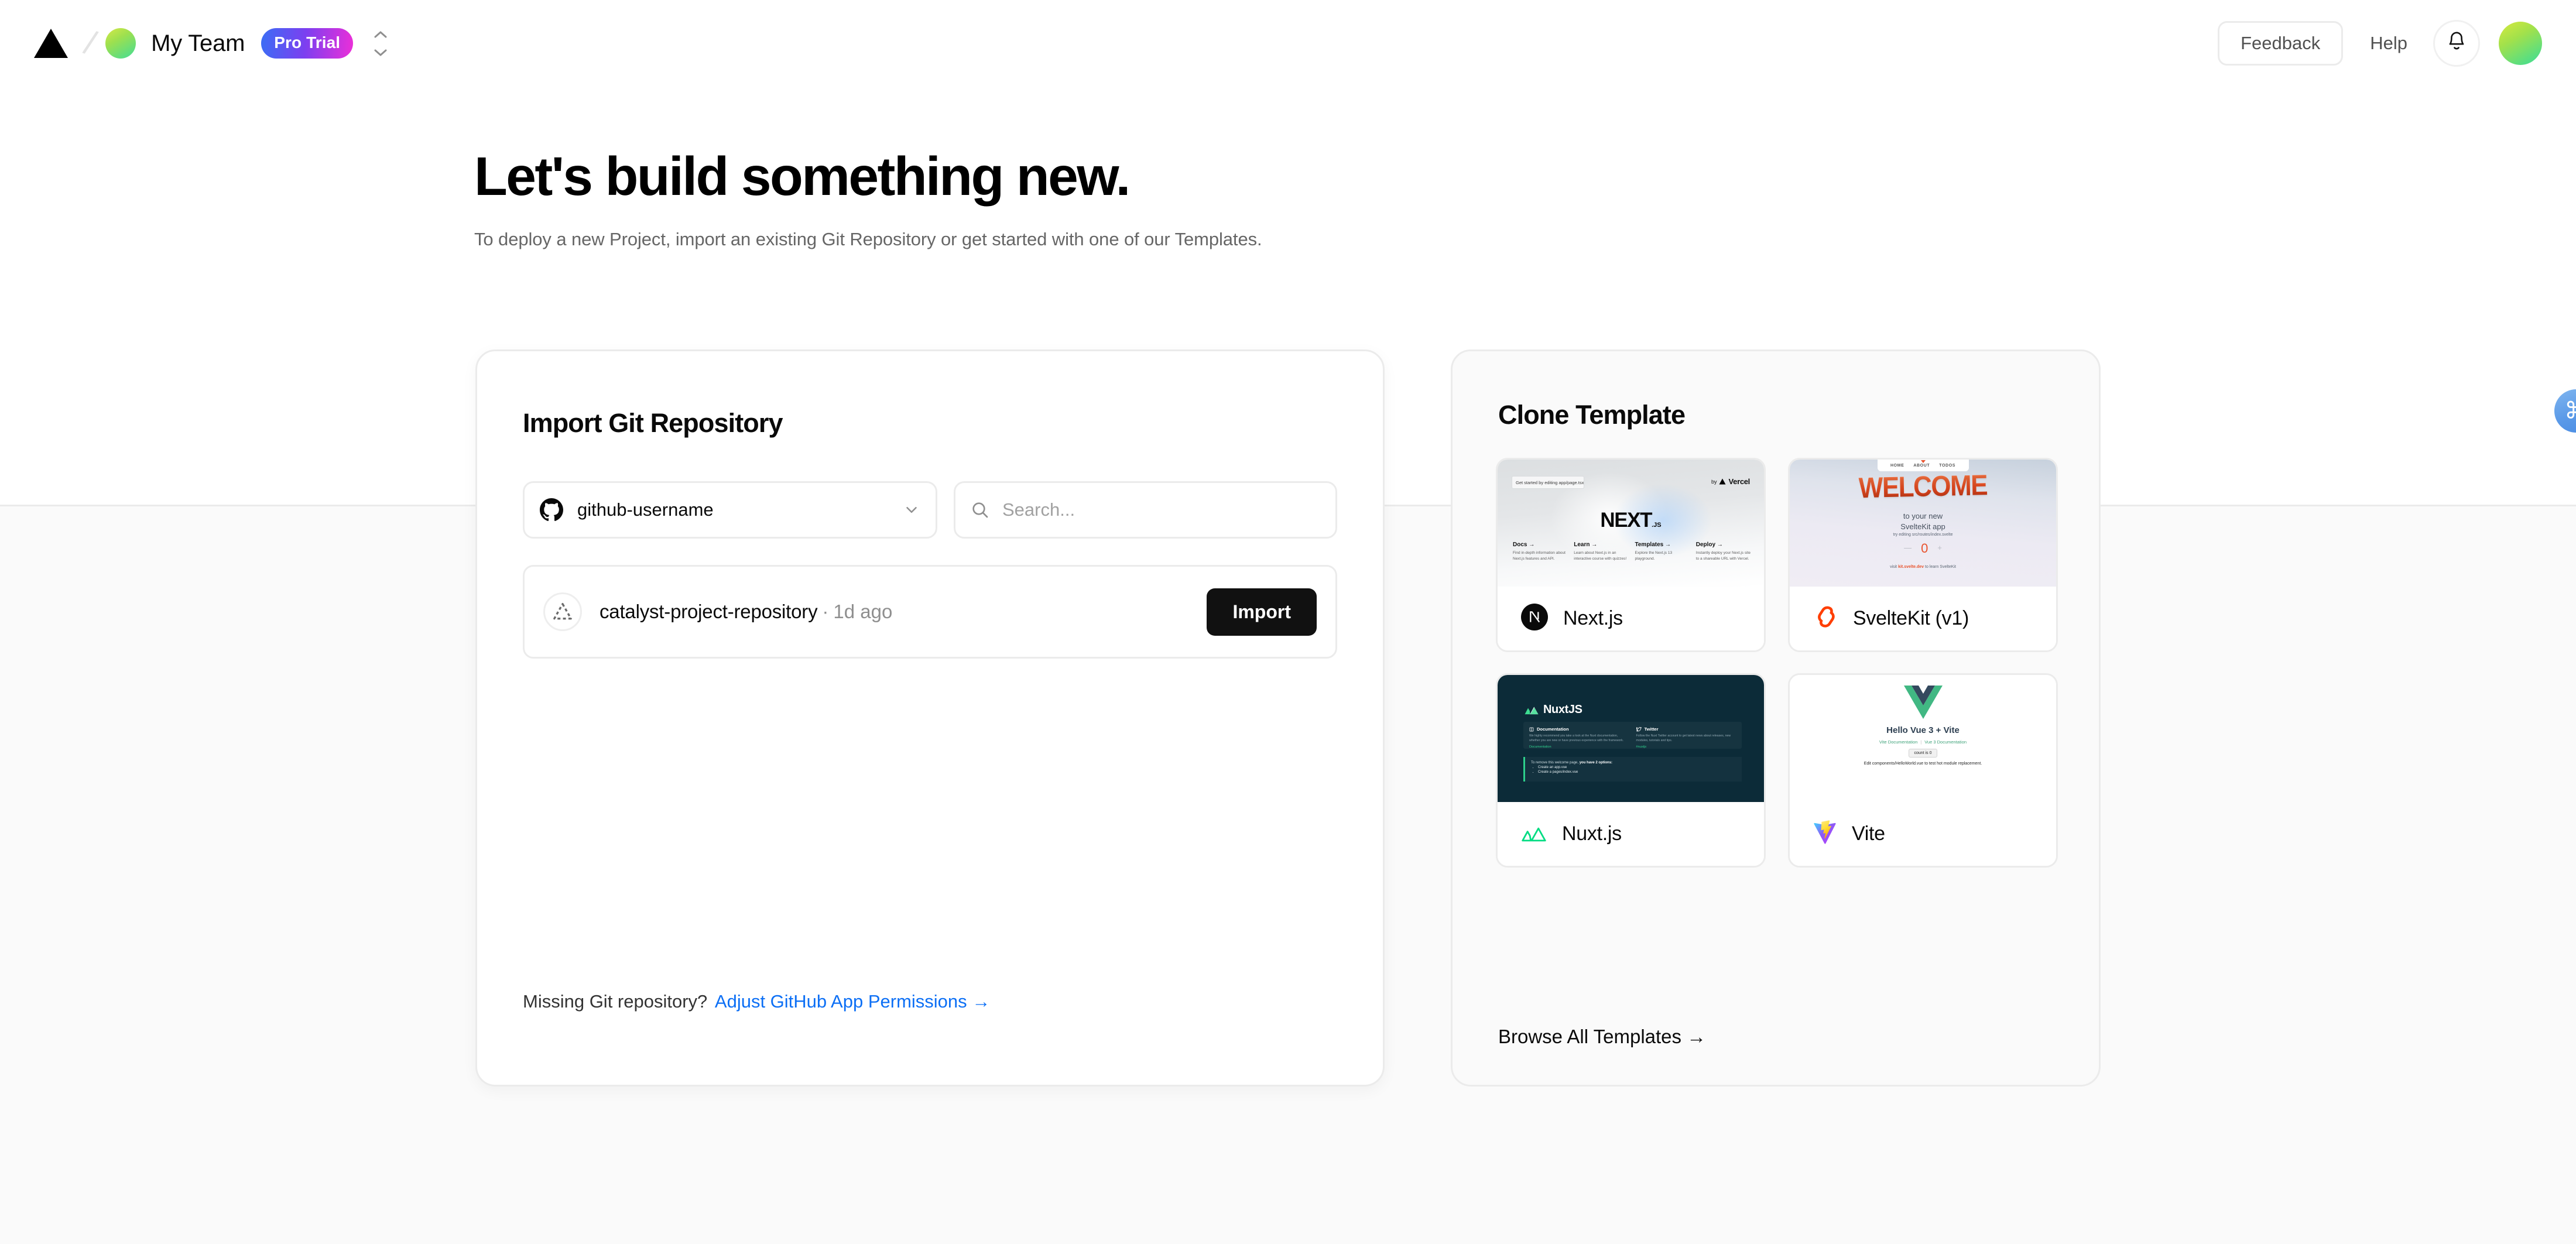  I want to click on nextjs-wordmark: NEXT.JS, so click(1631, 520).